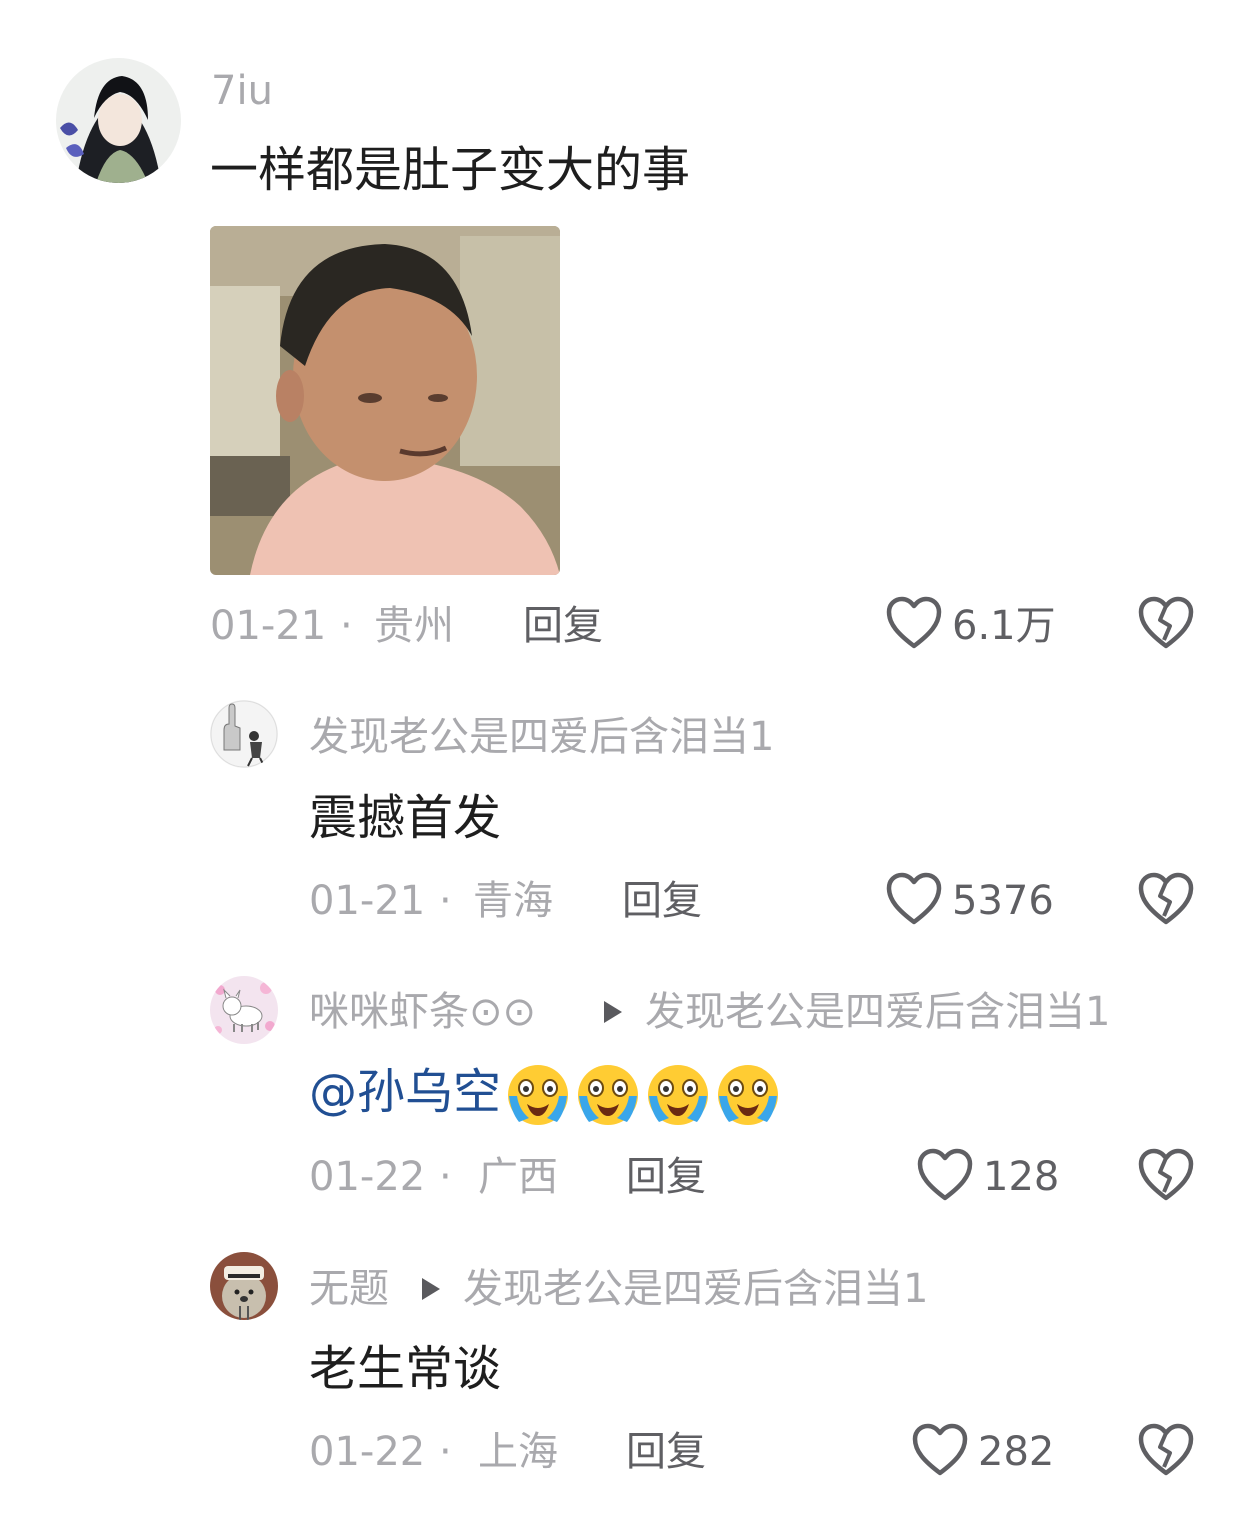 Image resolution: width=1260 pixels, height=1520 pixels. Describe the element at coordinates (422, 1012) in the screenshot. I see `comment-username: 咪咪虾条⊙⊙` at that location.